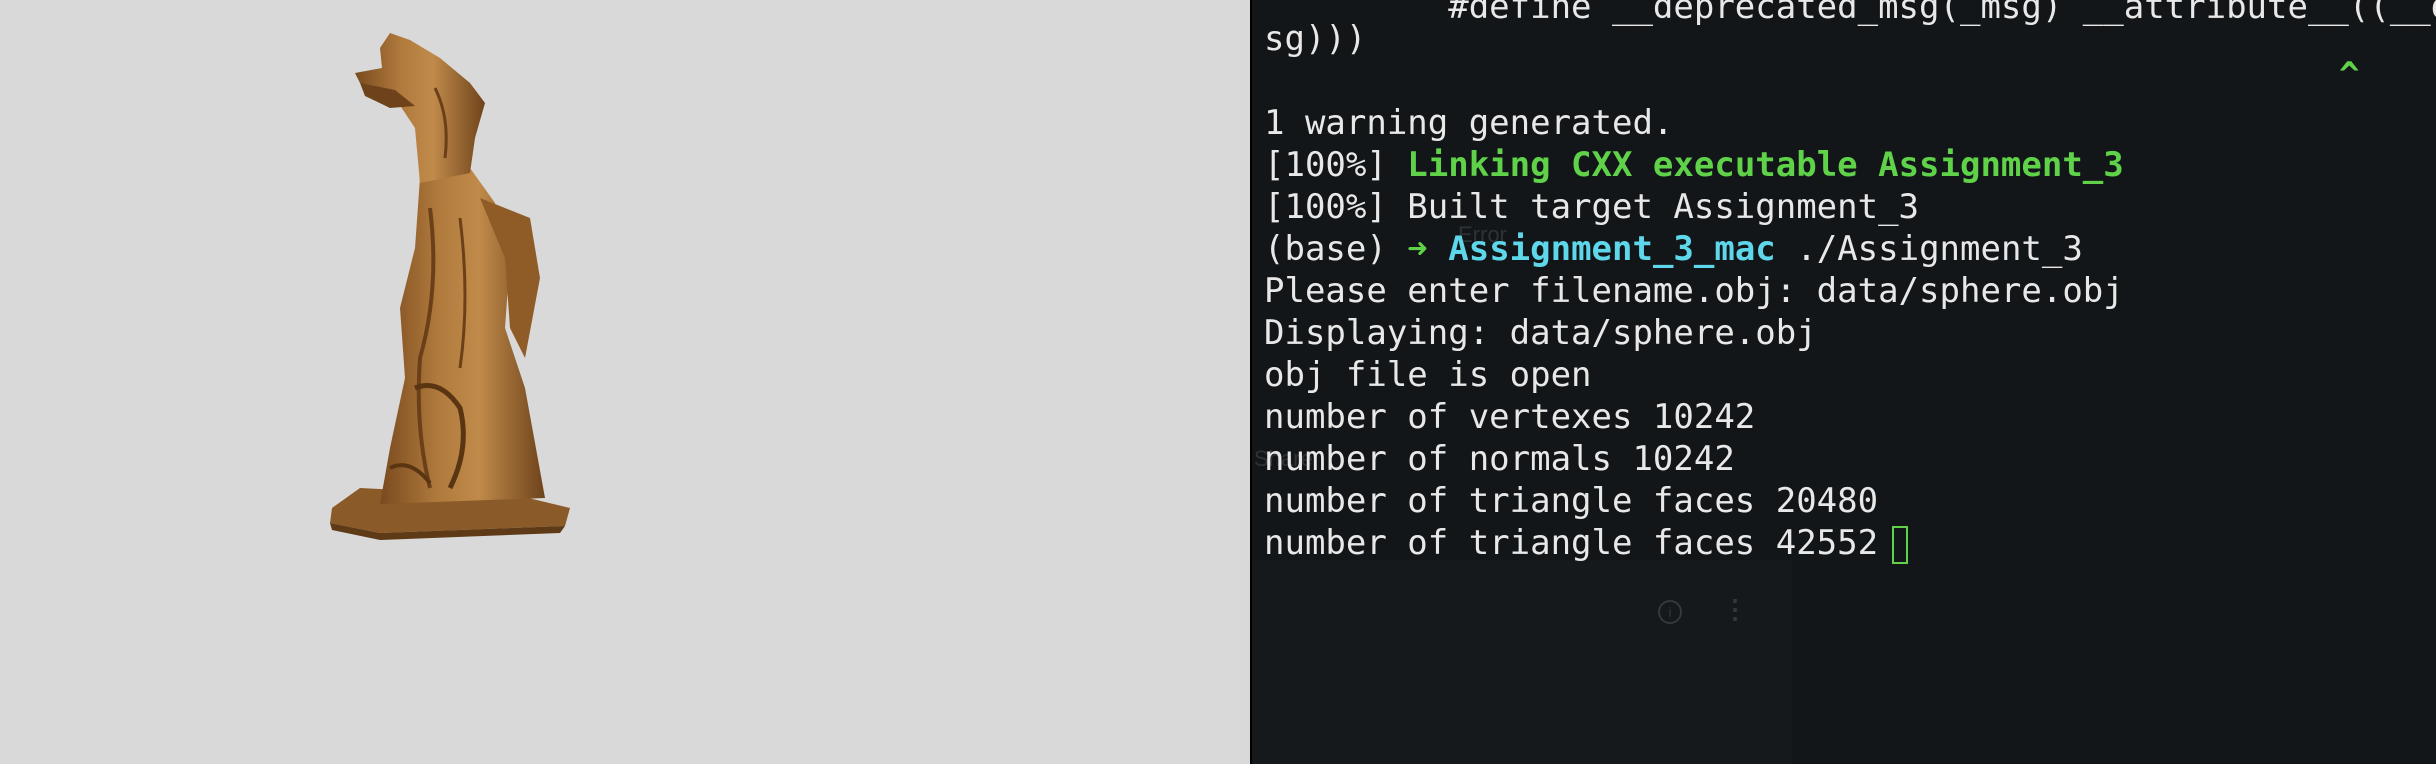 This screenshot has width=2436, height=764. Describe the element at coordinates (1765, 165) in the screenshot. I see `linking-status: Linking CXX executable Assignment_3` at that location.